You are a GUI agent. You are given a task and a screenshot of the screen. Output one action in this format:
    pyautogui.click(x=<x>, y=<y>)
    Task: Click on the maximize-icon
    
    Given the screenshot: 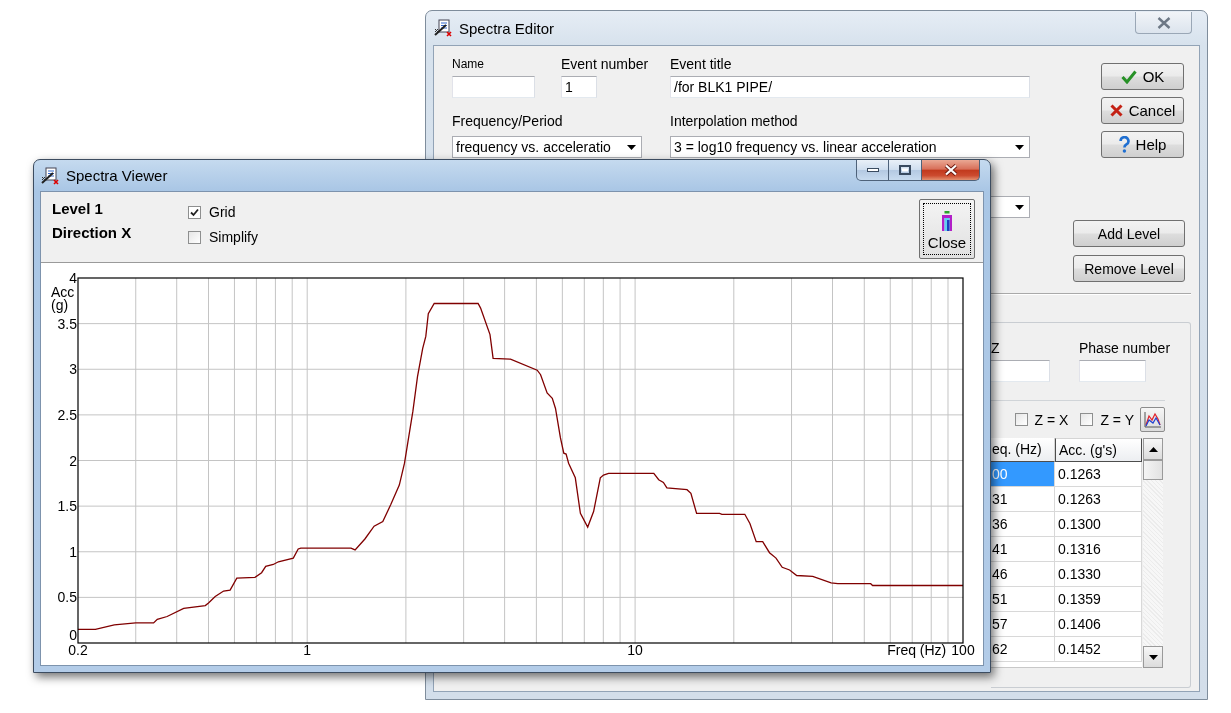 What is the action you would take?
    pyautogui.click(x=905, y=170)
    